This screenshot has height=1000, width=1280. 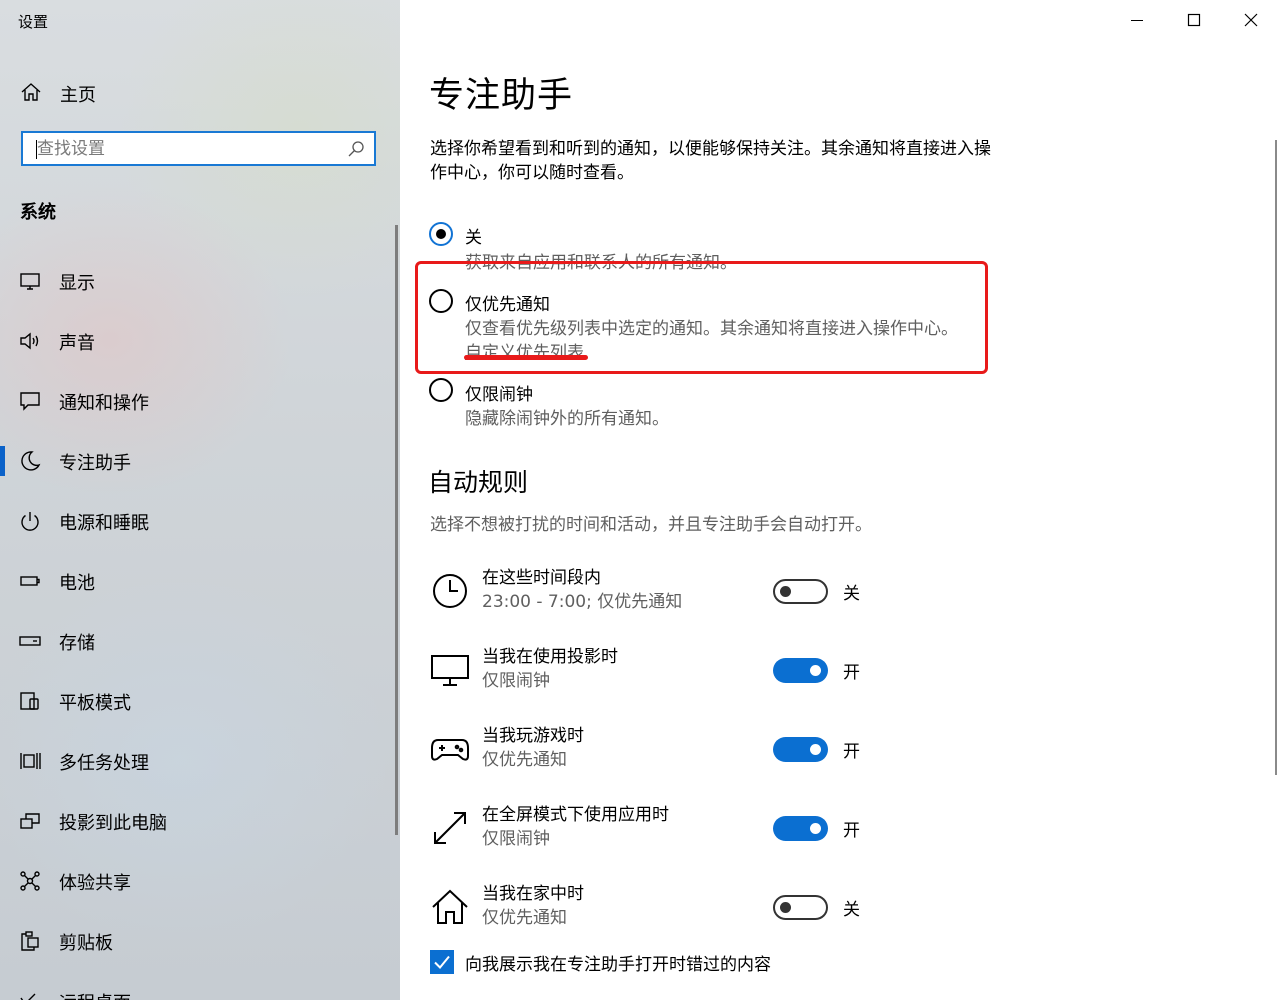 I want to click on sidebar-item-label: 体验共享, so click(x=95, y=883).